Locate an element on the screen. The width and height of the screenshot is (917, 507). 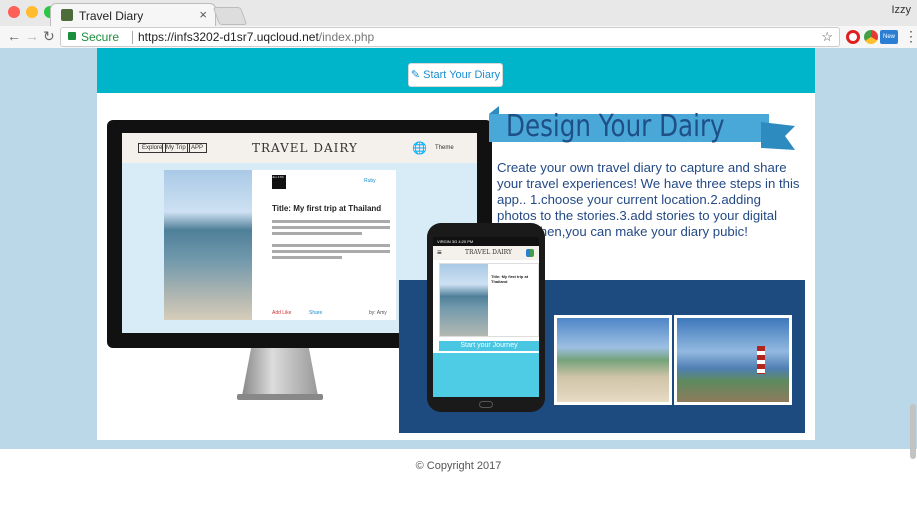
monitor-nav: Explore My Trip APP TRAVEL DAIRY 🌐 Theme is located at coordinates (299, 148).